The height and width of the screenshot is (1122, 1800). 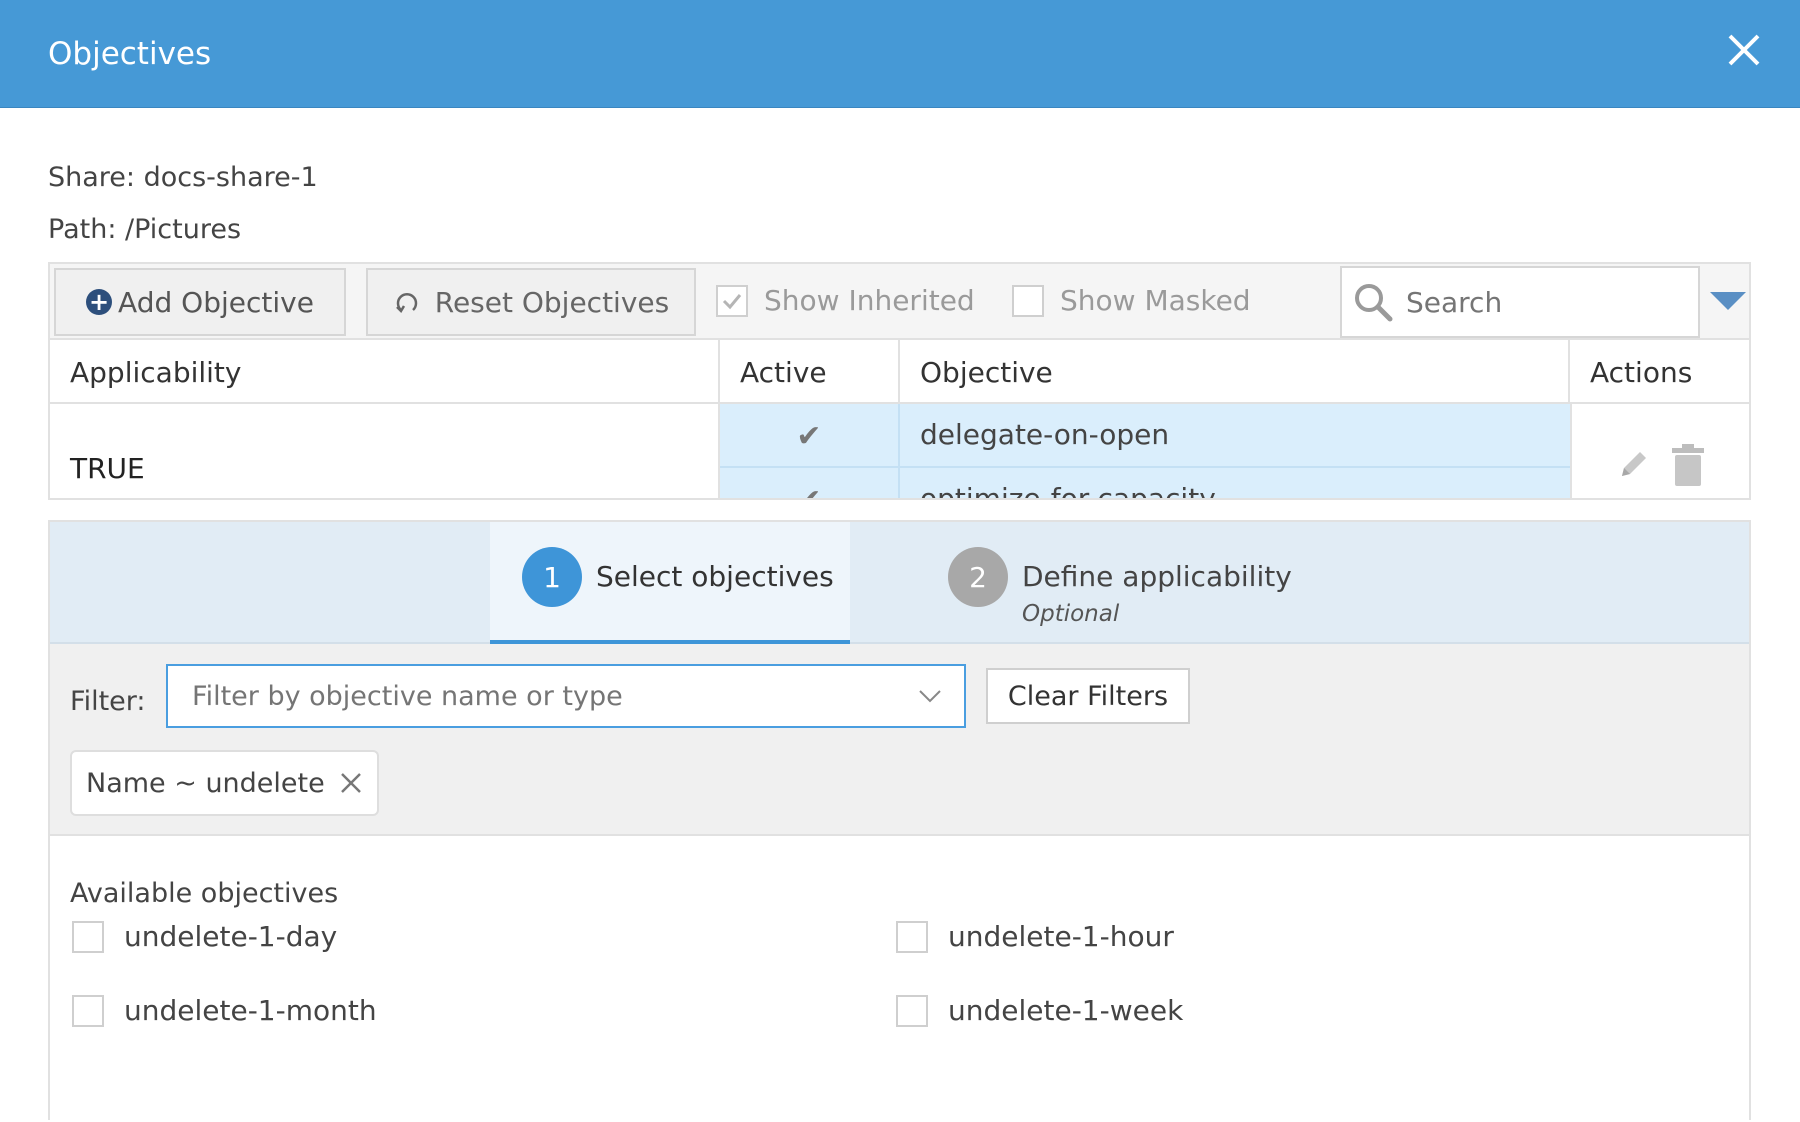 I want to click on add-objective-button: + Add Objective, so click(x=200, y=302).